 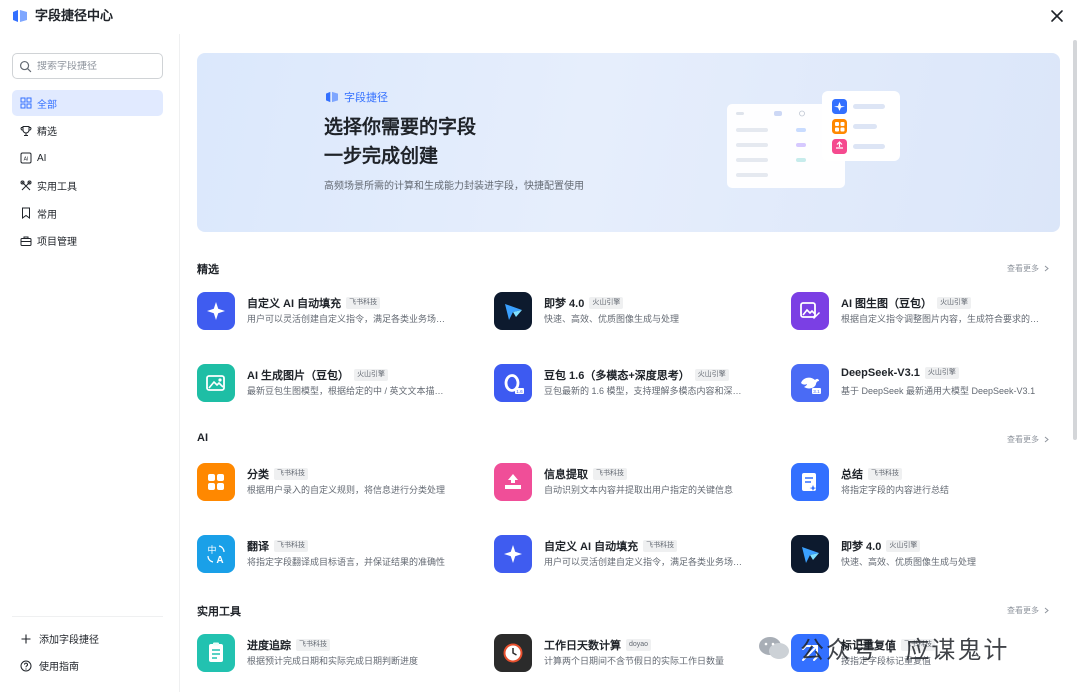 I want to click on deepseek-icon: 3.1, so click(x=811, y=385).